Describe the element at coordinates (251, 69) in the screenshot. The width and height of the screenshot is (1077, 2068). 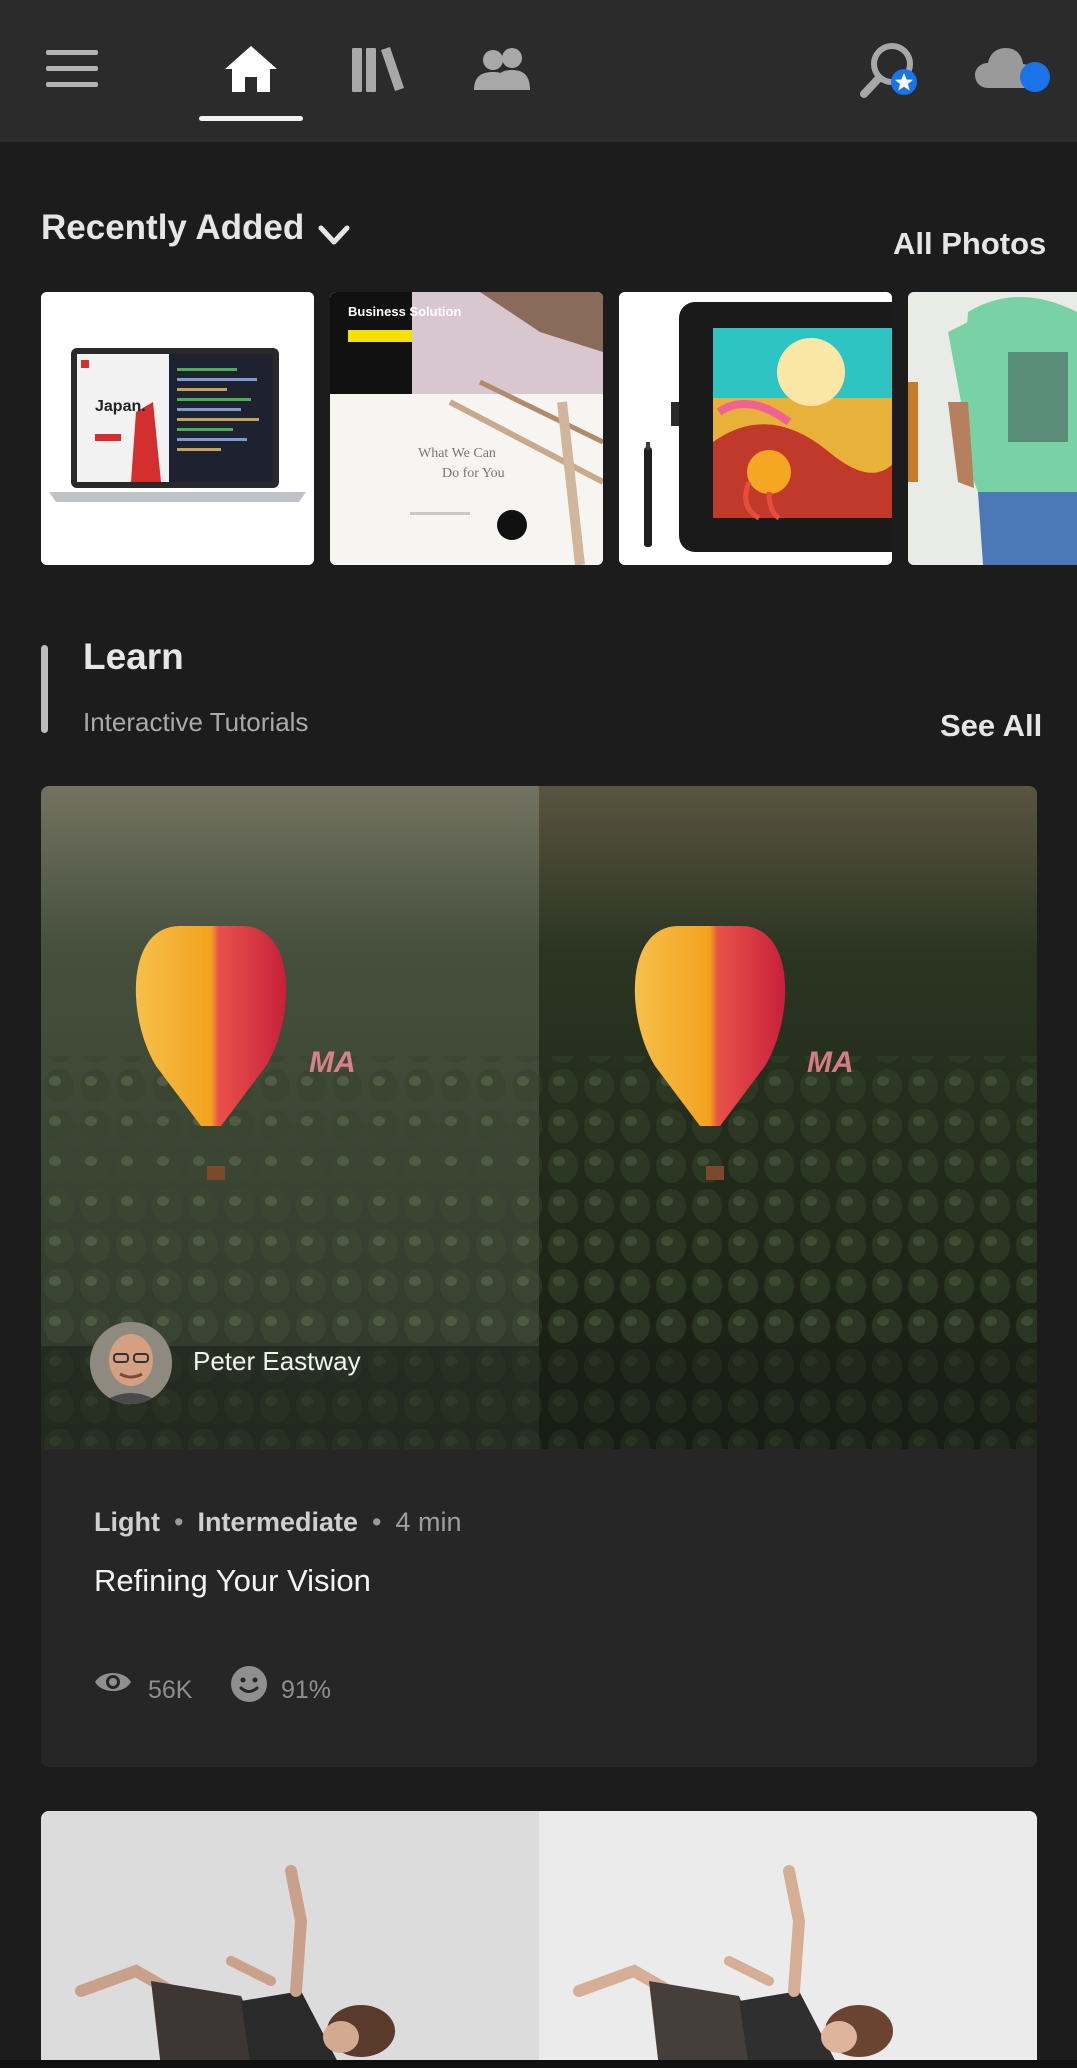
I see `home-icon` at that location.